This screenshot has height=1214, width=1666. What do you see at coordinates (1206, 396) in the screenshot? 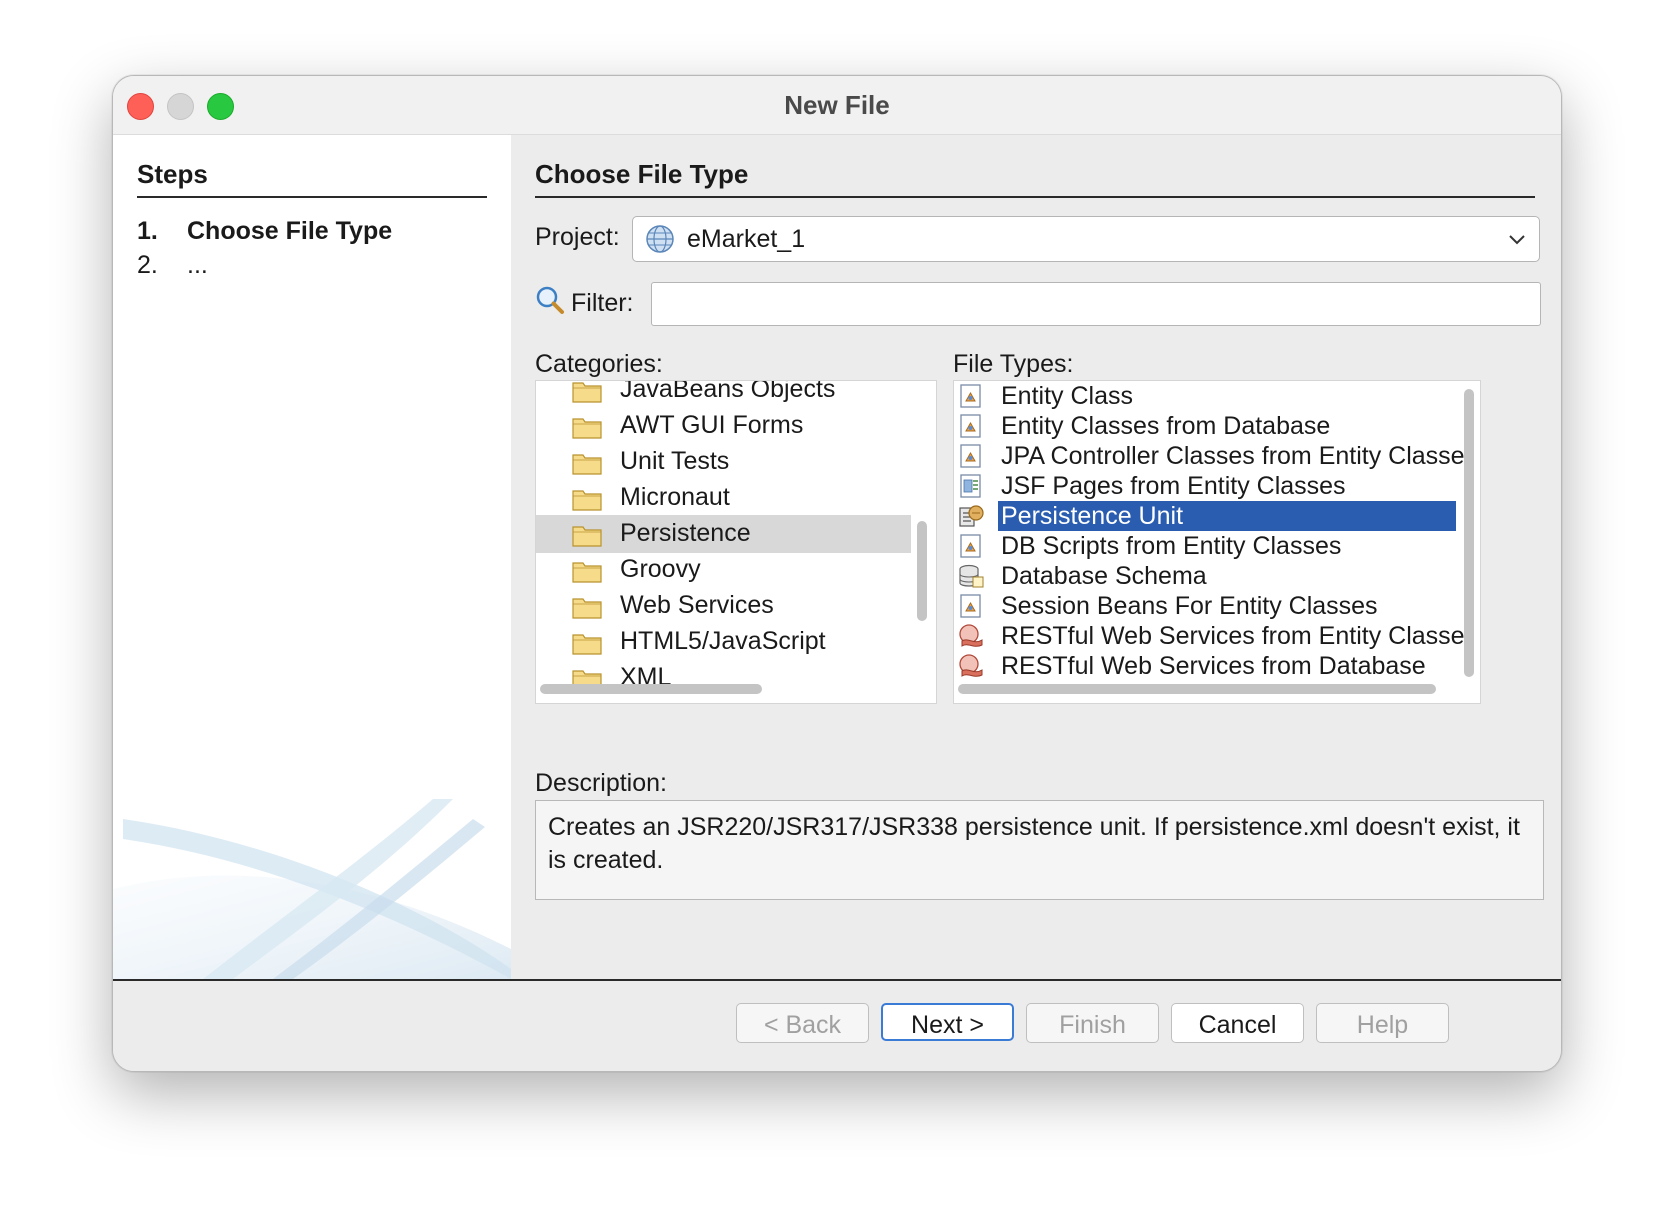
I see `file-type-item: Entity Class` at bounding box center [1206, 396].